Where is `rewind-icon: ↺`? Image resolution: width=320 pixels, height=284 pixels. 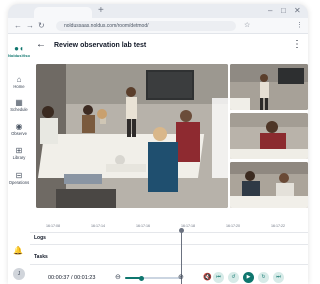 rewind-icon: ↺ is located at coordinates (233, 277).